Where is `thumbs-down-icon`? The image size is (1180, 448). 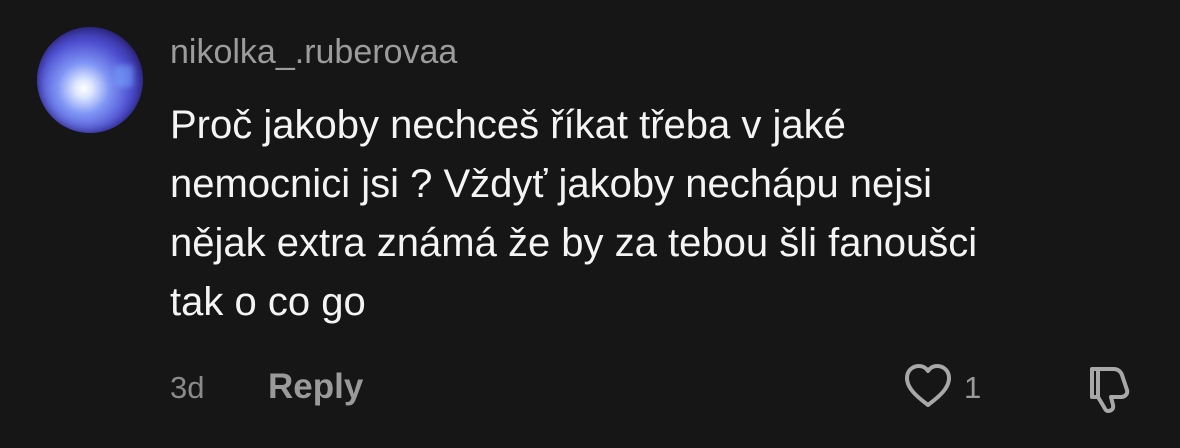
thumbs-down-icon is located at coordinates (1108, 392).